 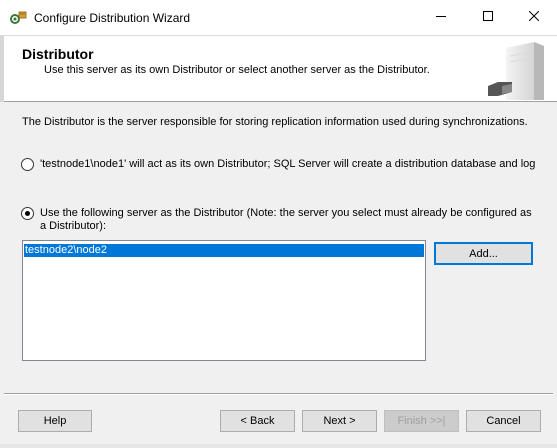 I want to click on minimize-icon, so click(x=441, y=17).